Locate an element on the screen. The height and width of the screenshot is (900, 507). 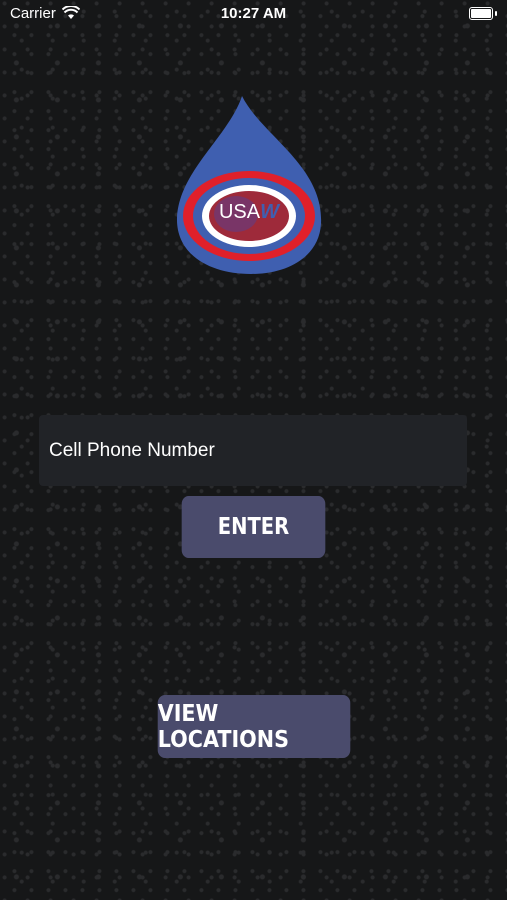
logo-text: USAW is located at coordinates (249, 212).